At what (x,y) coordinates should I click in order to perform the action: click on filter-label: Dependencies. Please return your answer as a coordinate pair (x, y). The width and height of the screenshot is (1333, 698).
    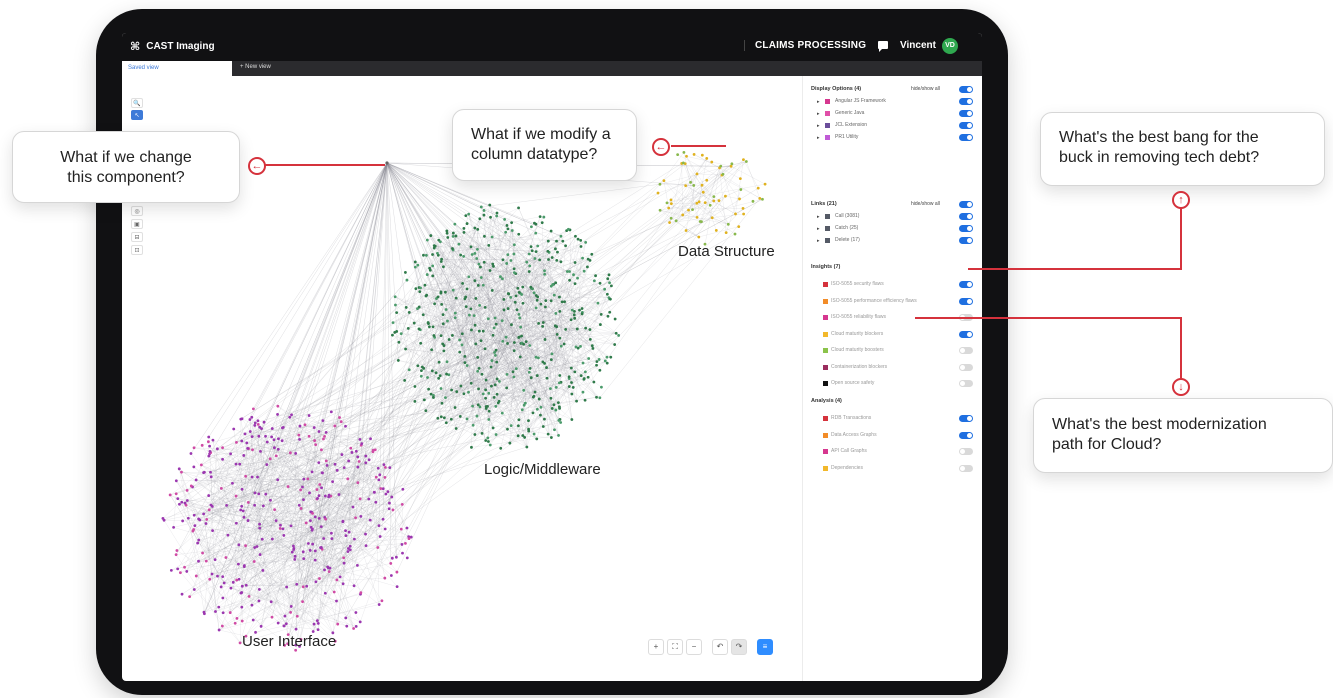
    Looking at the image, I should click on (847, 467).